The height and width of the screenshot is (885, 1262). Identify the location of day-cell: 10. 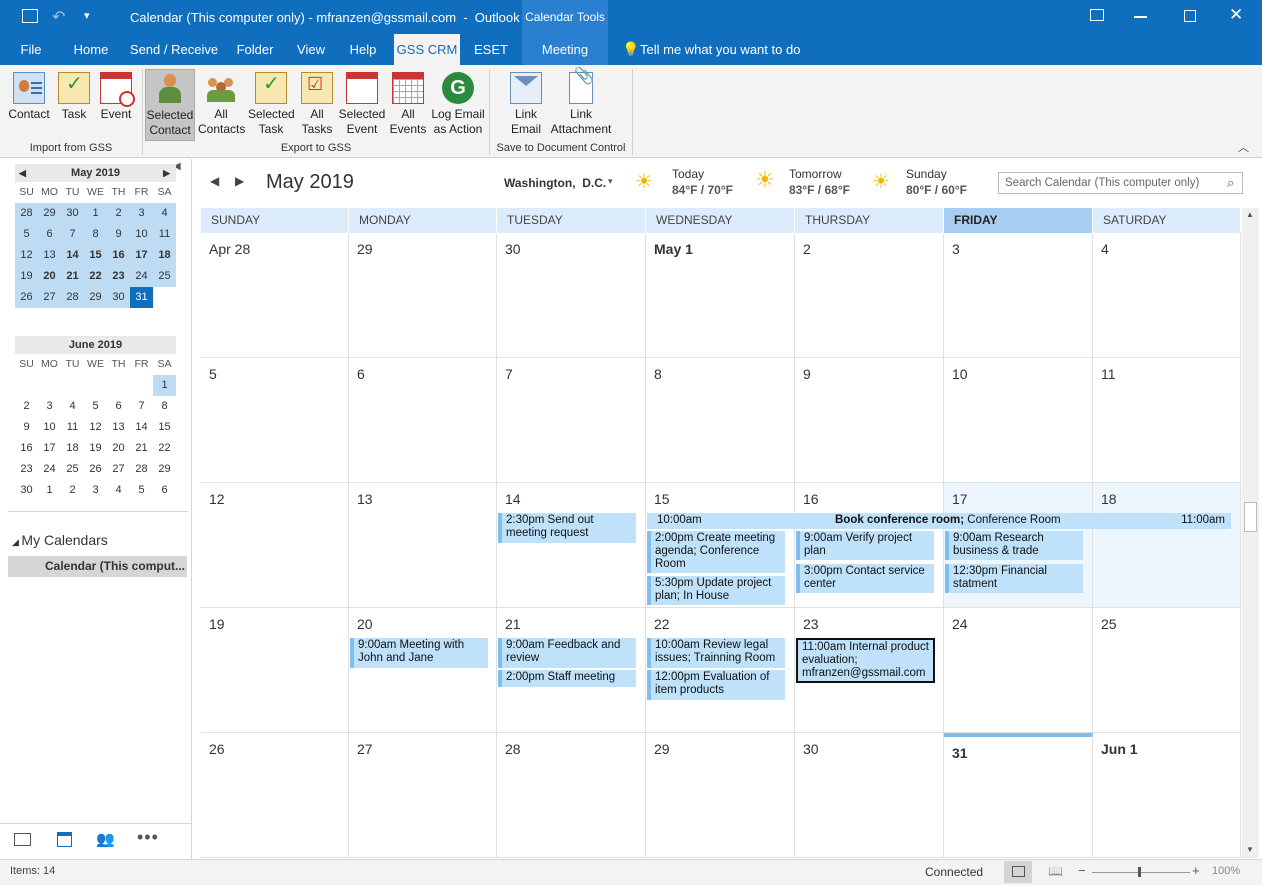
(1018, 420).